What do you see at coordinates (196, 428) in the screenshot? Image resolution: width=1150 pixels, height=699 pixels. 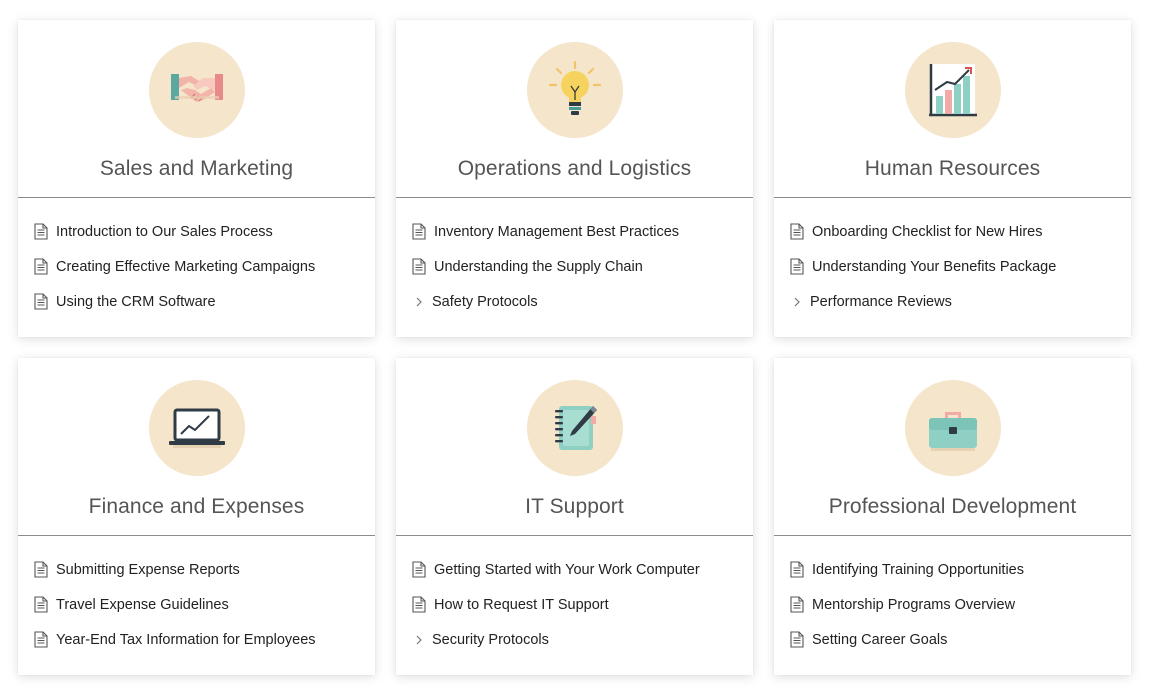 I see `laptop-chart-icon` at bounding box center [196, 428].